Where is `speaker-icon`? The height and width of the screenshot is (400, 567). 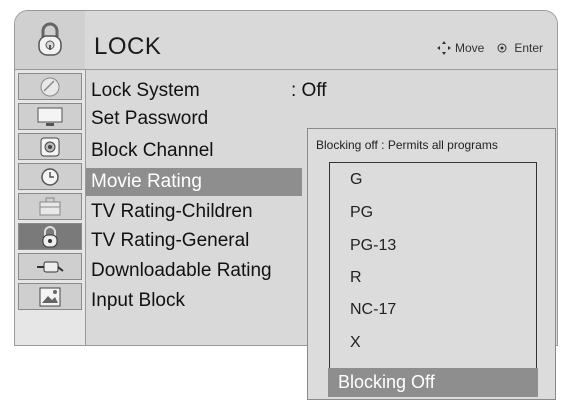
speaker-icon is located at coordinates (50, 146).